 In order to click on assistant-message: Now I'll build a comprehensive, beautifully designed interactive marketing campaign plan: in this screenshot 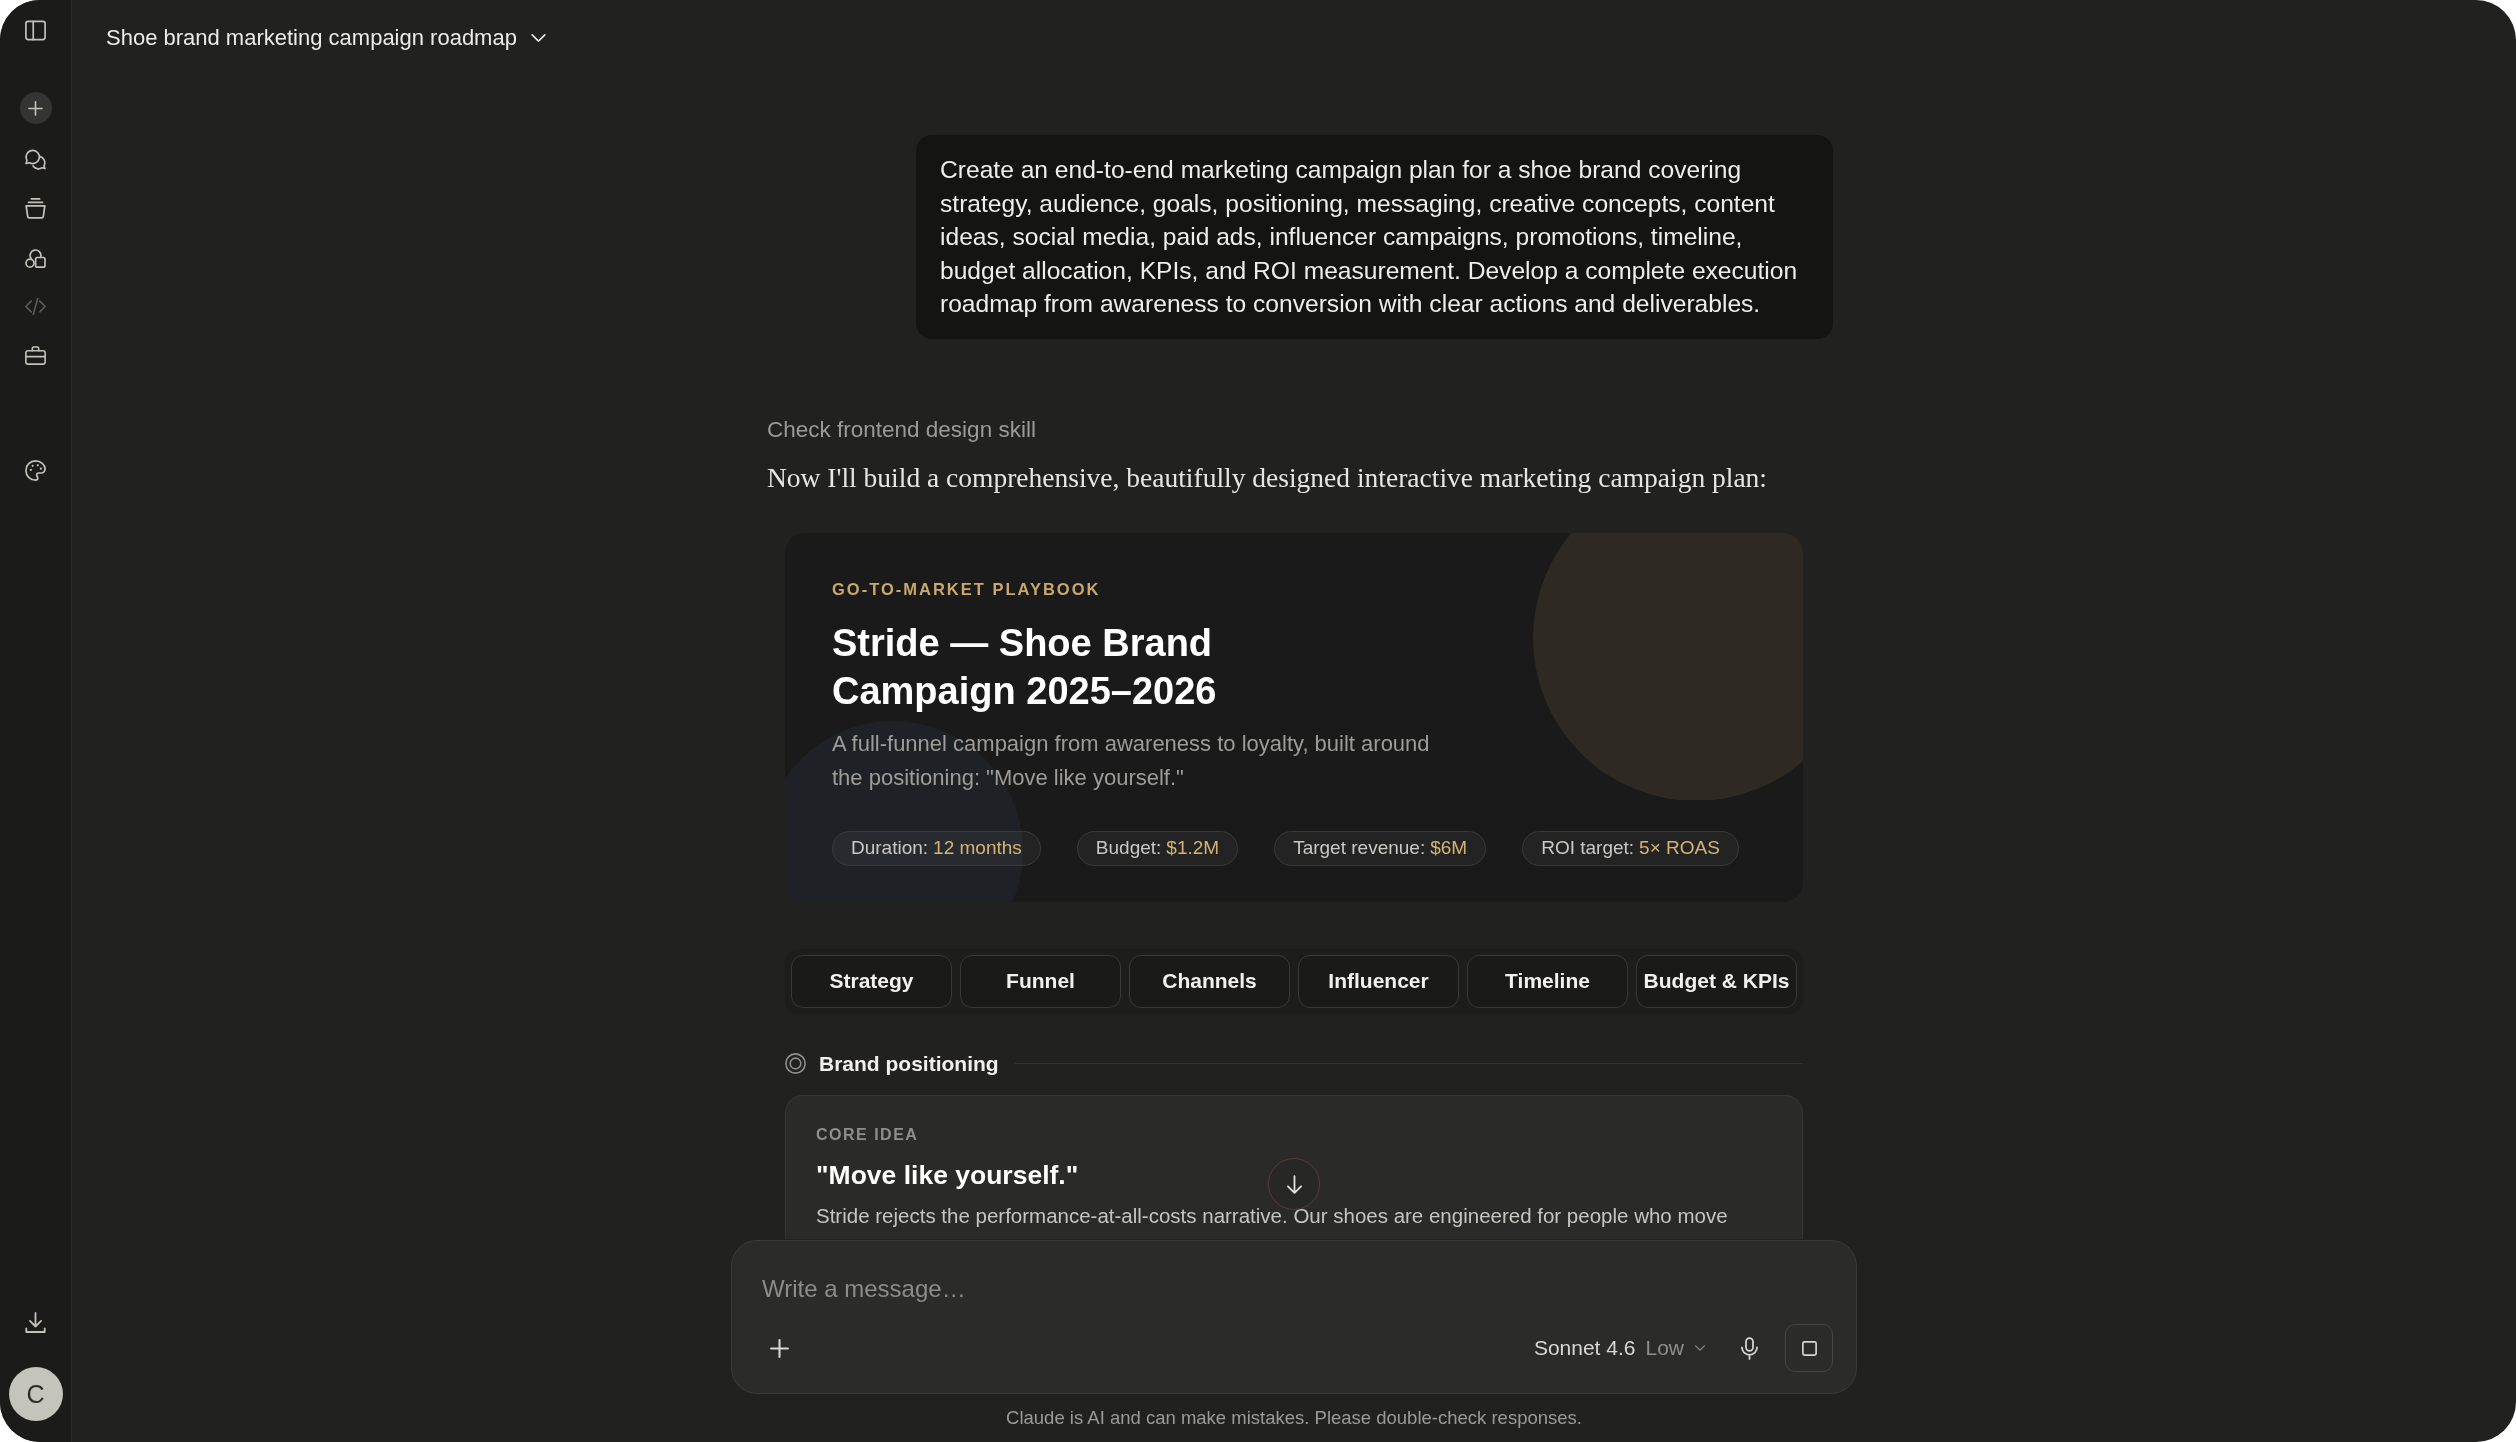, I will do `click(1267, 477)`.